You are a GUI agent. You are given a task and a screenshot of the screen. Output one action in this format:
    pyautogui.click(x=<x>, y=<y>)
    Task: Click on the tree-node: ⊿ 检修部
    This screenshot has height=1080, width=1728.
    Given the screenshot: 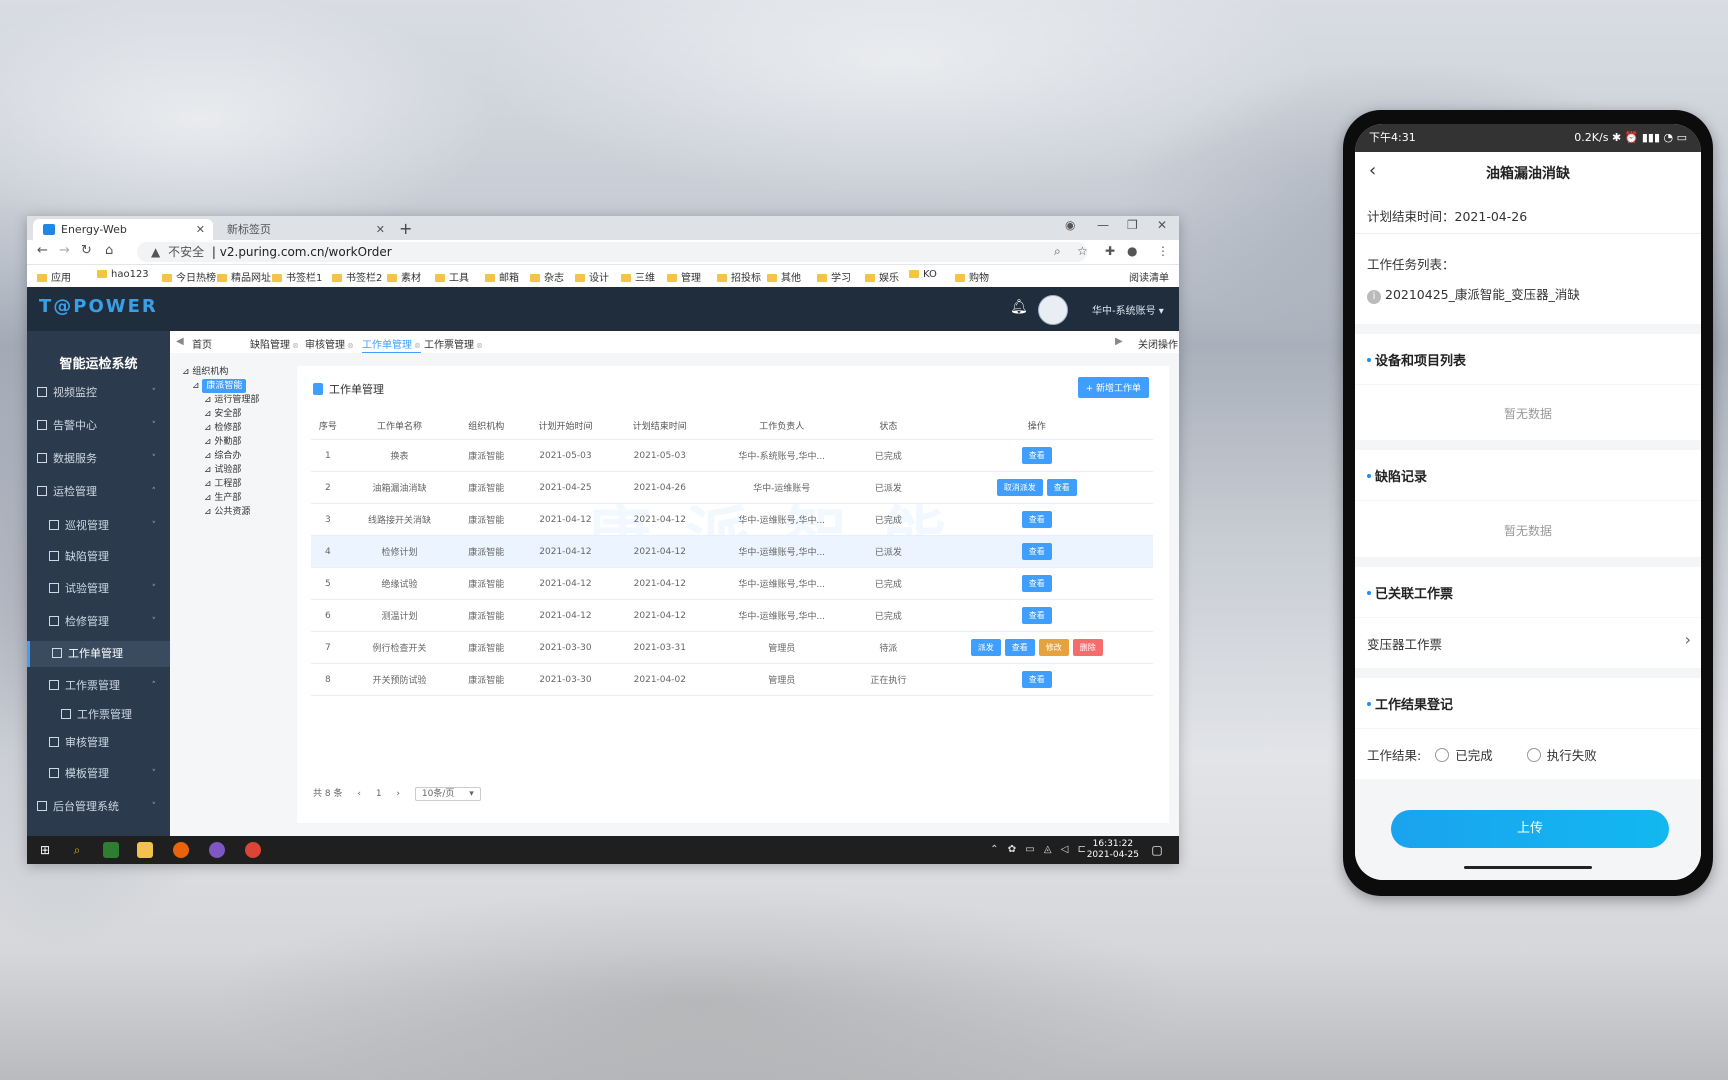 What is the action you would take?
    pyautogui.click(x=237, y=428)
    